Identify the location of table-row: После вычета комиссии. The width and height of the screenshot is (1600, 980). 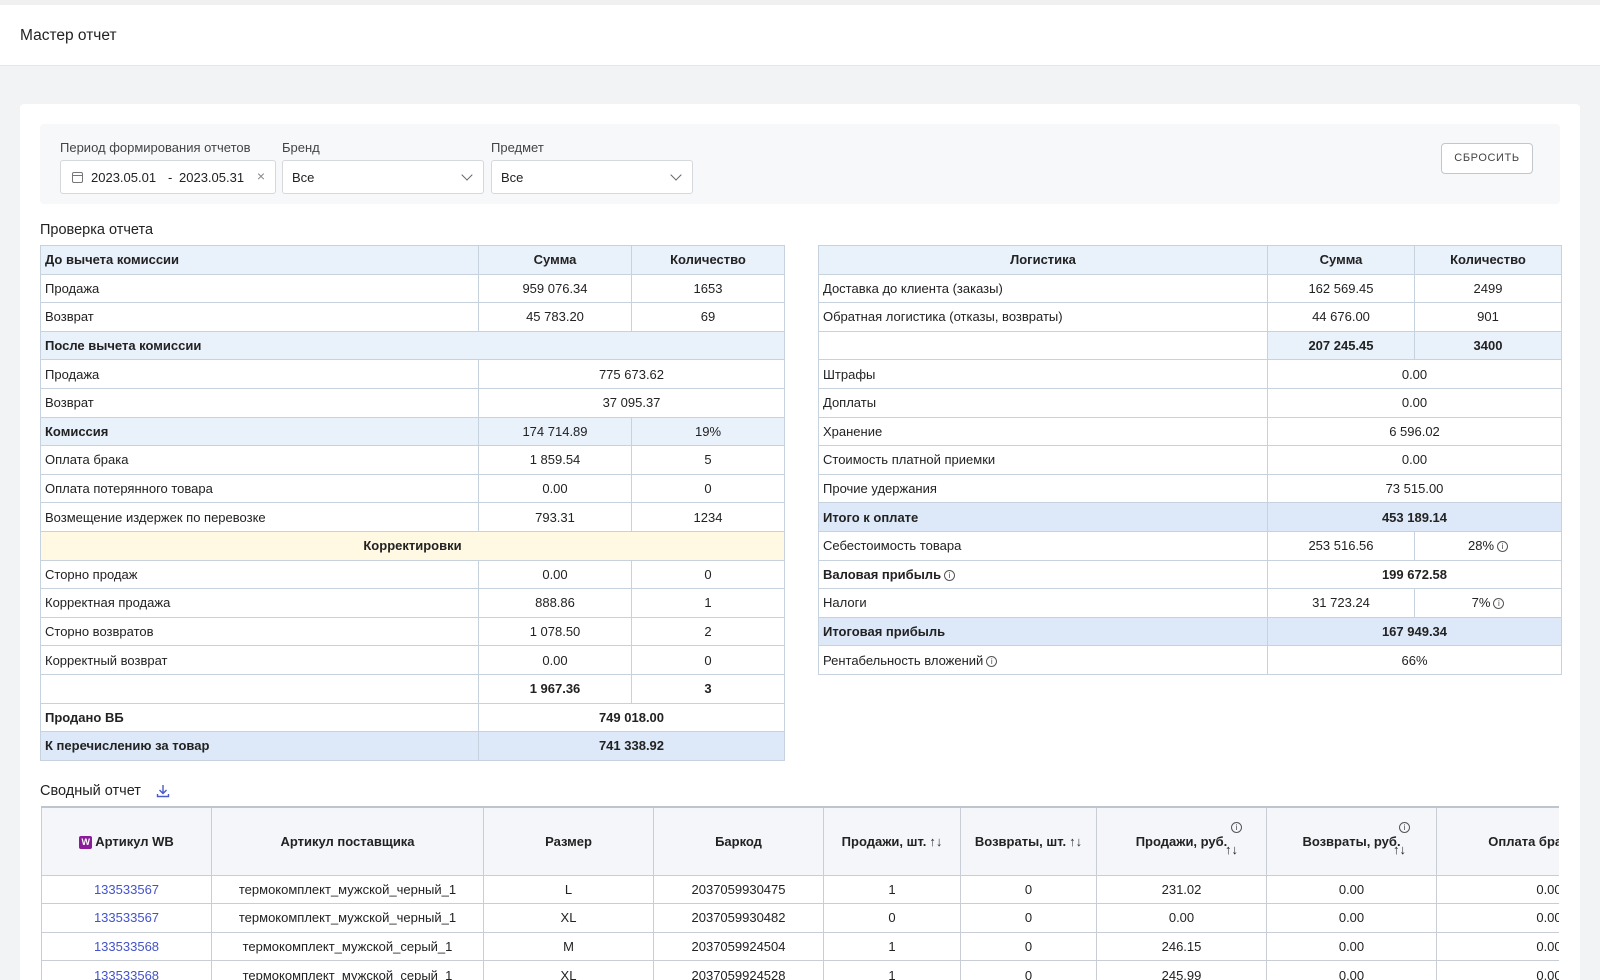
(412, 345).